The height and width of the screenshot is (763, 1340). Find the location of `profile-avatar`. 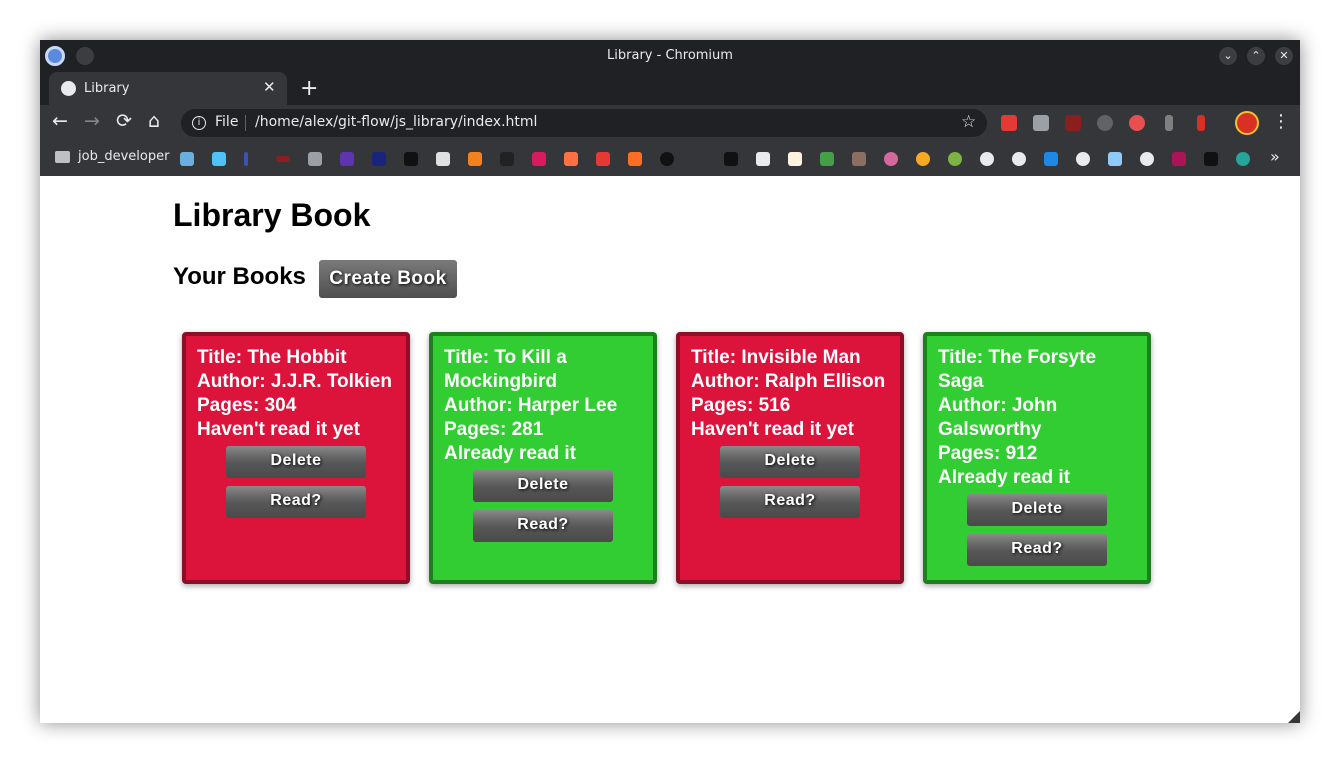

profile-avatar is located at coordinates (1247, 123).